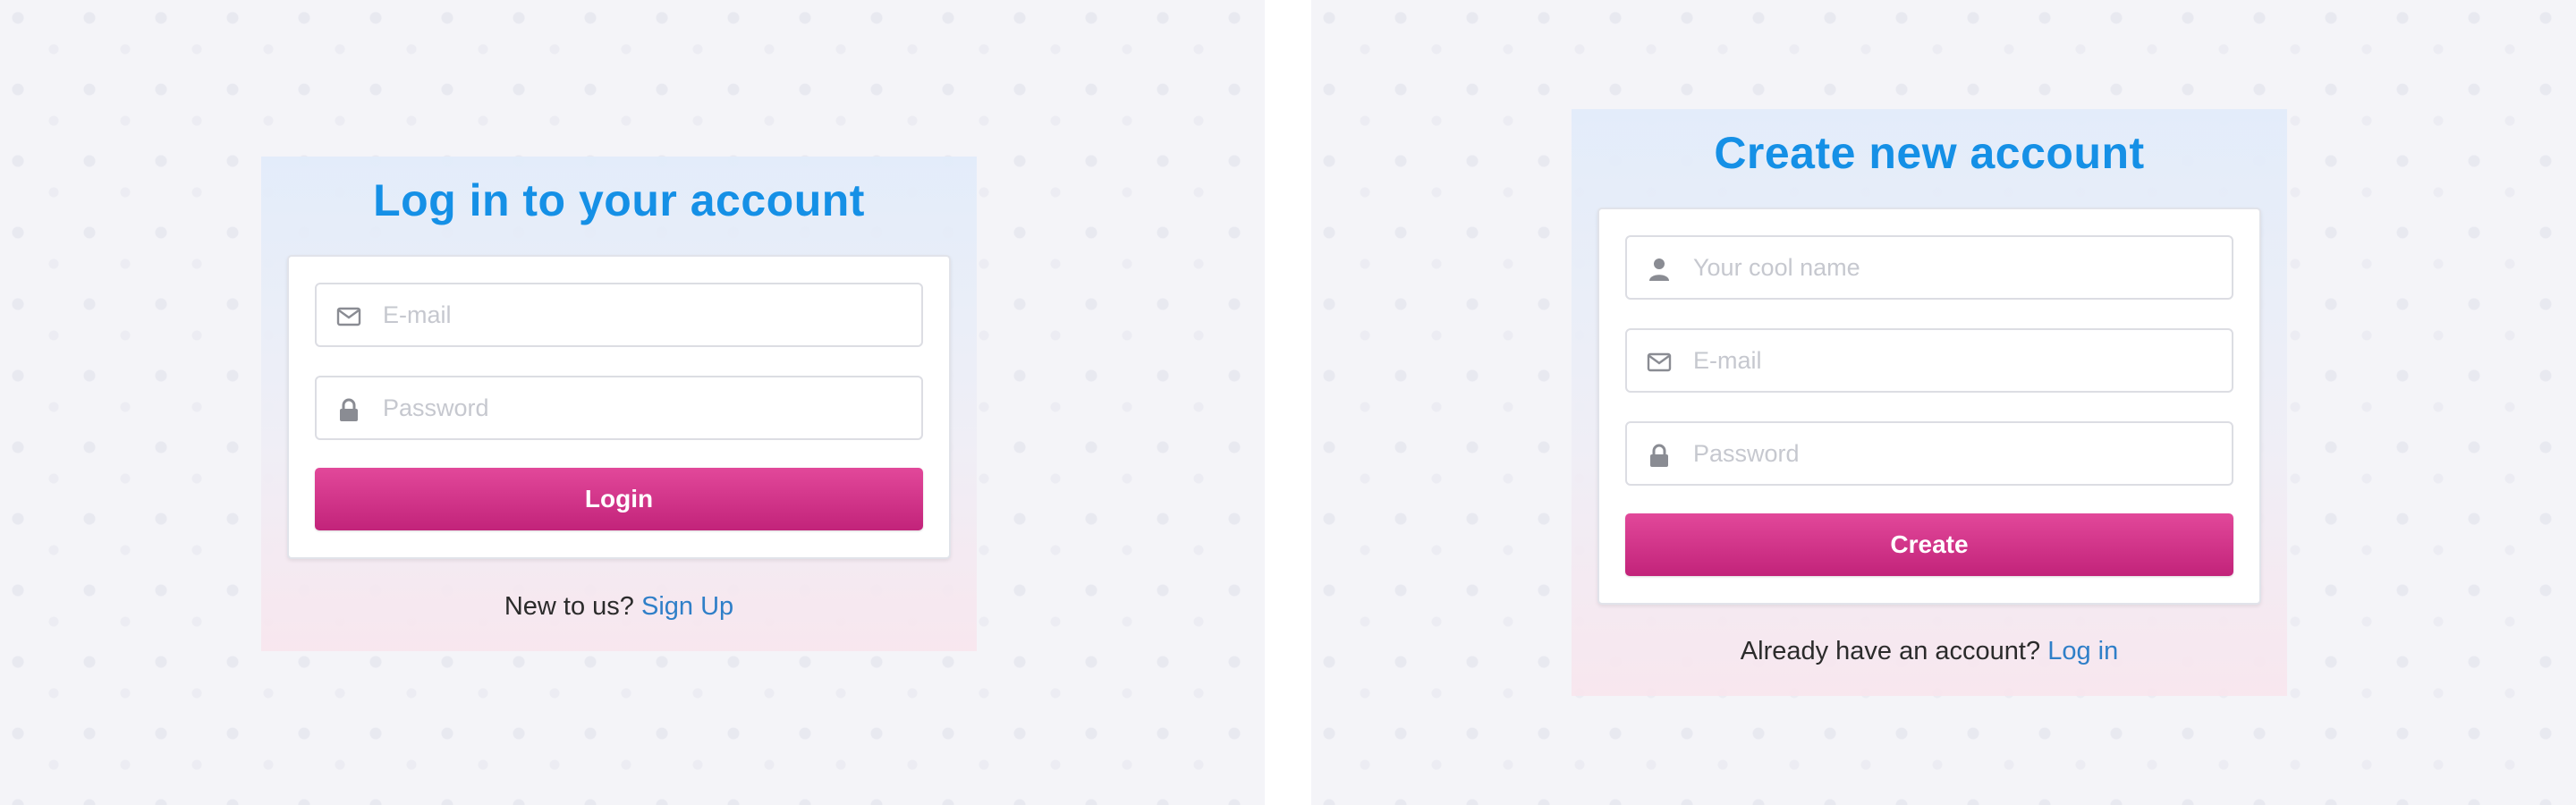 Image resolution: width=2576 pixels, height=805 pixels. Describe the element at coordinates (647, 314) in the screenshot. I see `login-email-input` at that location.